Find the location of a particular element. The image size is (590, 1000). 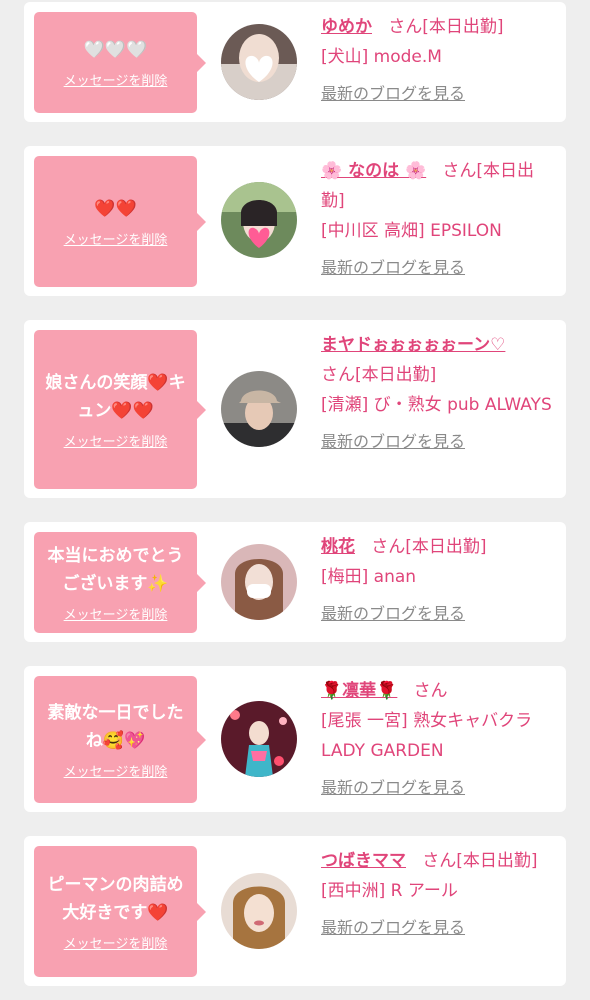

message-bubble: 本当におめでとうございます✨ メッセージを削除 is located at coordinates (120, 582).